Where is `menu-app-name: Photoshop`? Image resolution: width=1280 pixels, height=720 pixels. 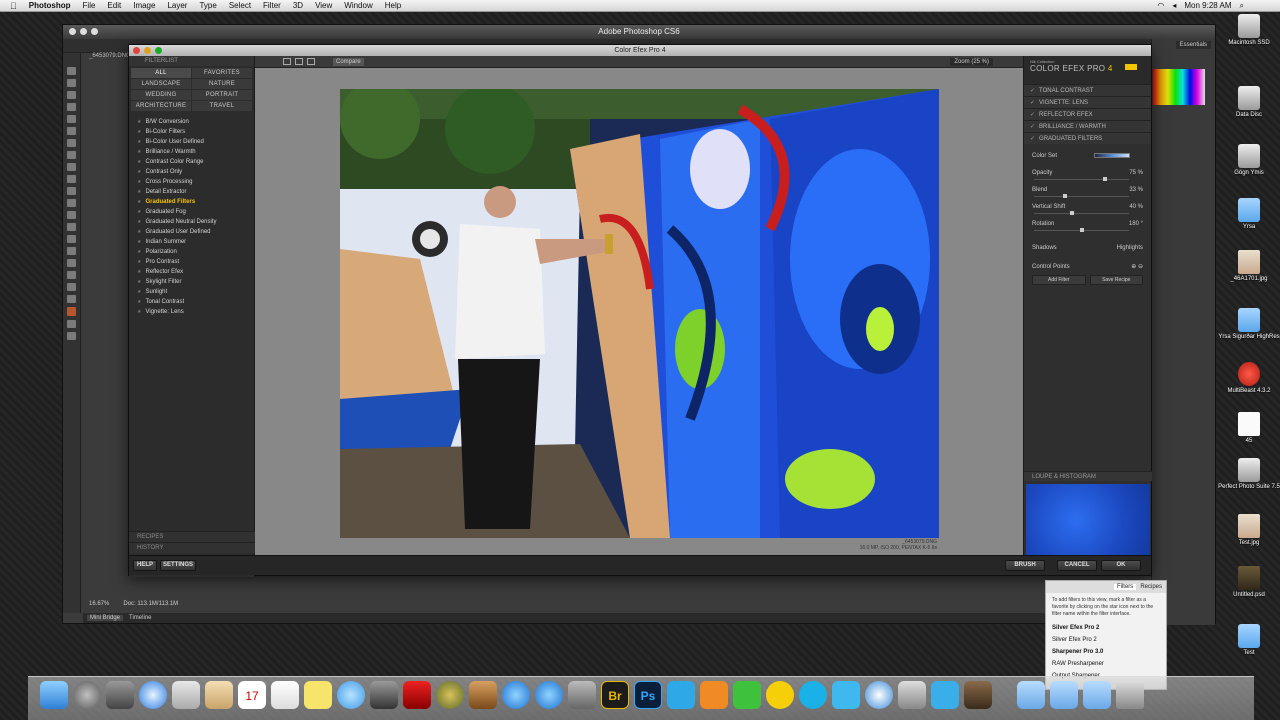
menu-app-name: Photoshop is located at coordinates (50, 5).